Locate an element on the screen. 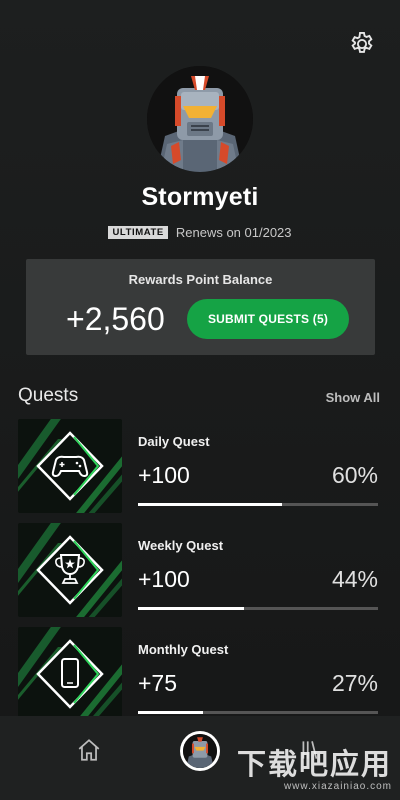  quest-name: Daily Quest is located at coordinates (174, 441).